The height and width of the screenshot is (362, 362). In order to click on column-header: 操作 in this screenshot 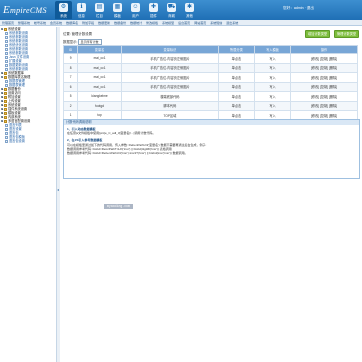, I will do `click(324, 49)`.